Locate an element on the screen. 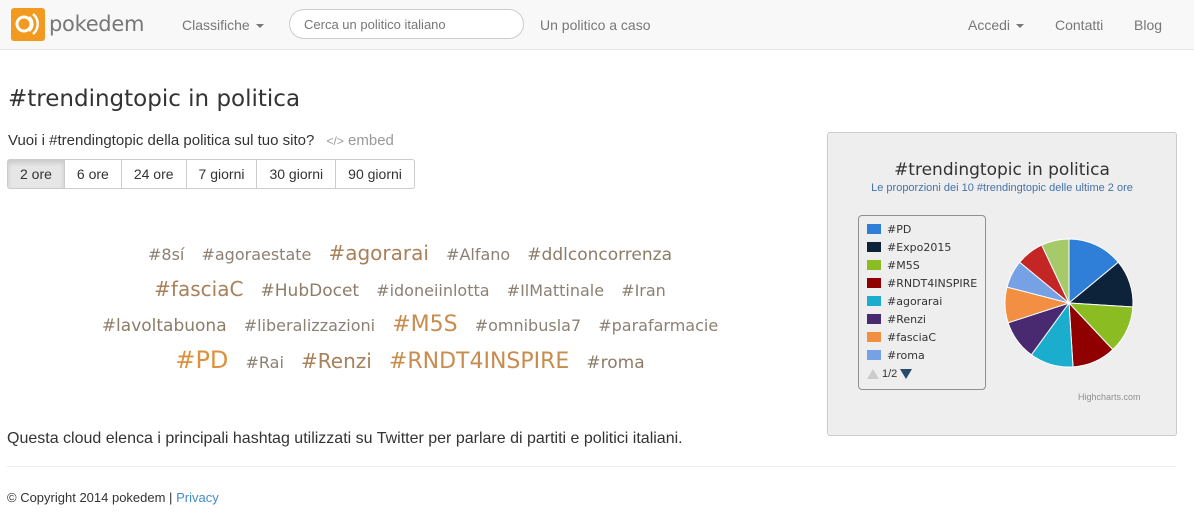 The height and width of the screenshot is (518, 1194). accedi-dropdown: Accedi is located at coordinates (996, 25).